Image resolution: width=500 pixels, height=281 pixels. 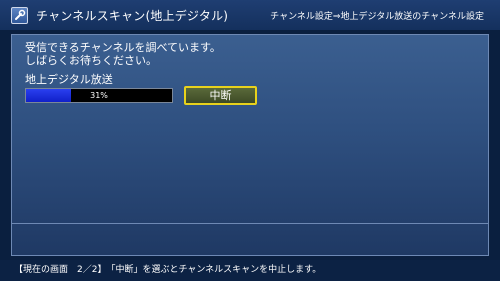 I want to click on footer-help-text: 【現在の画面 2／2】 「中断」を選ぶとチャンネルスキャンを中止します。, so click(x=168, y=270).